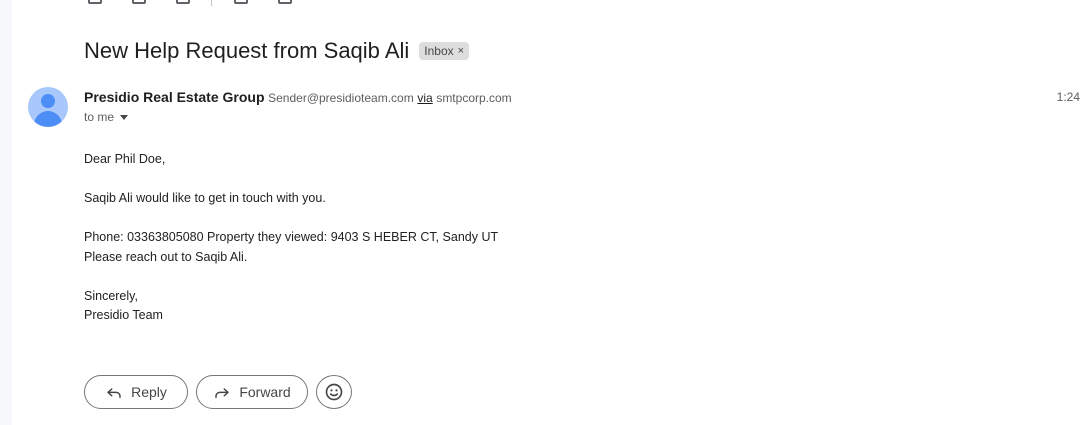  What do you see at coordinates (99, 117) in the screenshot?
I see `recipient-text: to me` at bounding box center [99, 117].